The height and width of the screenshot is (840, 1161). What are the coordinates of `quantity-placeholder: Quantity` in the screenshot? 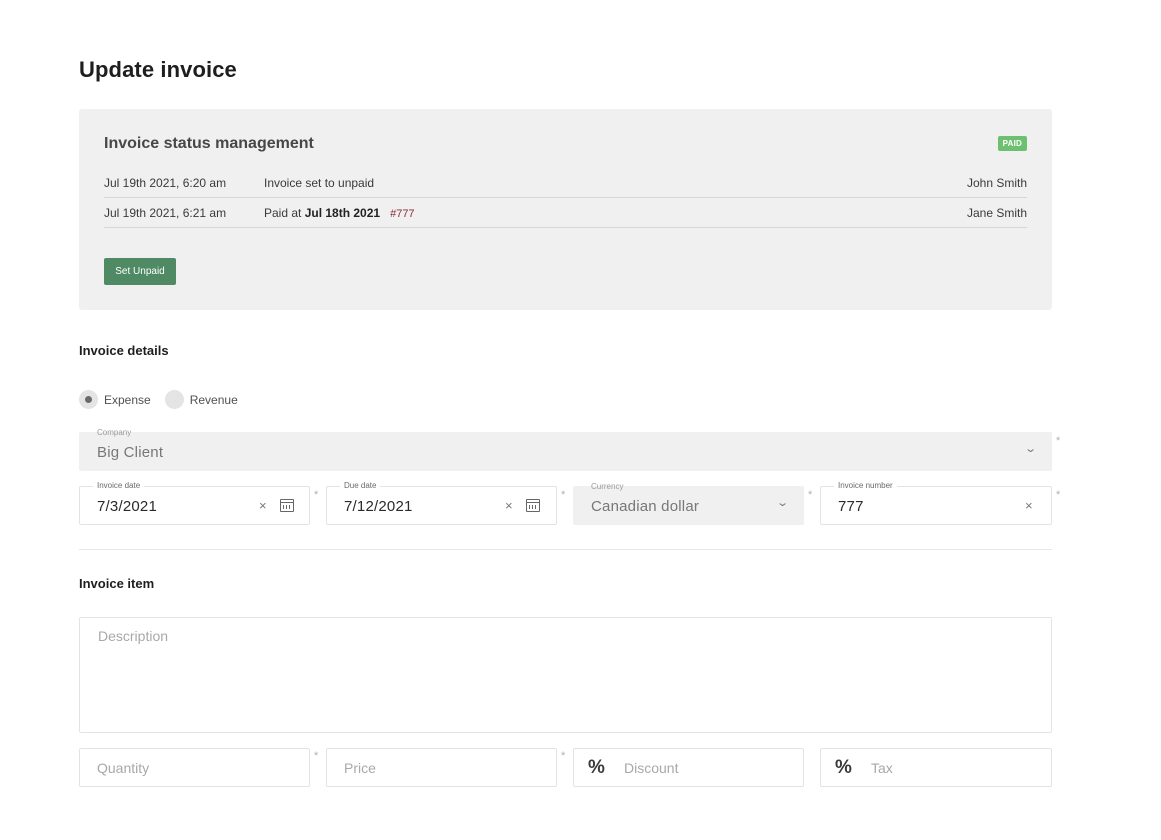 It's located at (123, 768).